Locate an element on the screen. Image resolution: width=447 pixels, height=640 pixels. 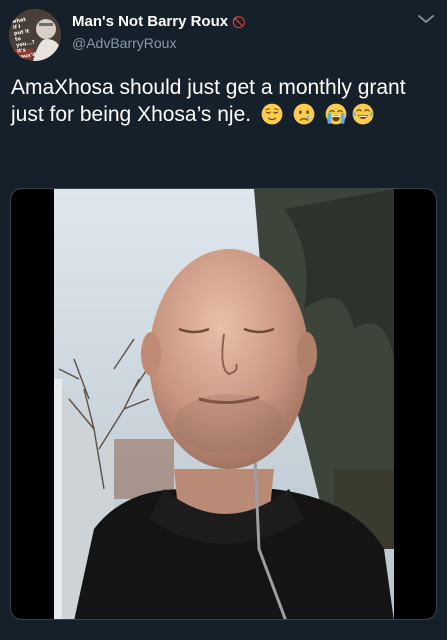
handle: @AdvBarryRoux is located at coordinates (124, 43).